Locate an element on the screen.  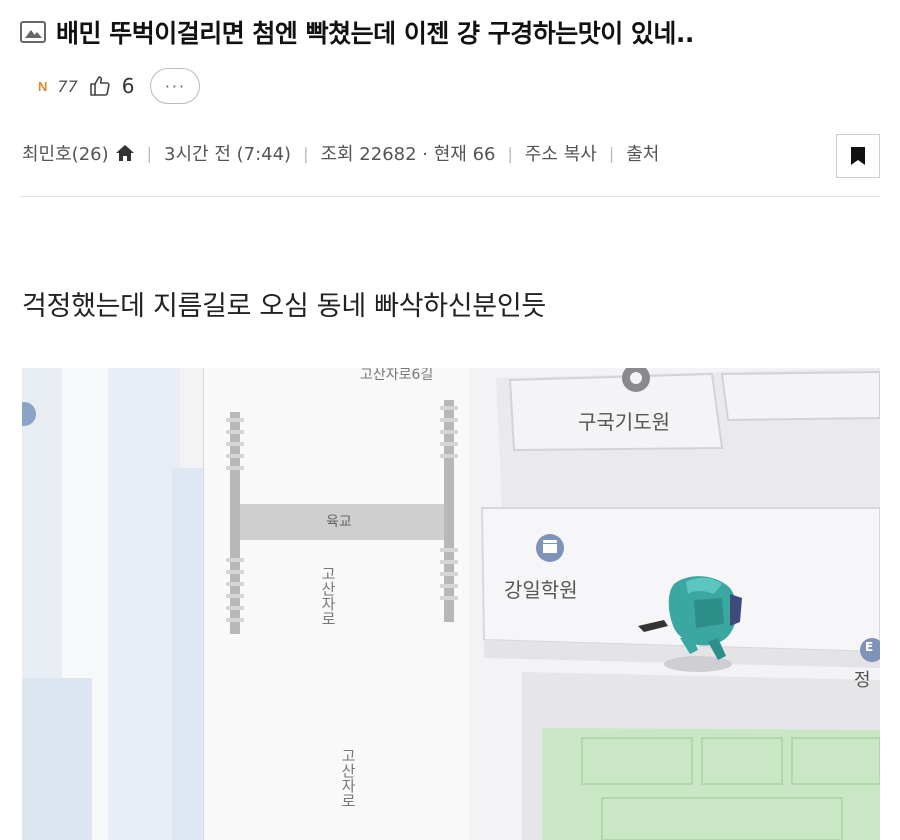
post-body-text: 걱정했는데 지름길로 오심 동네 빠삭하신분인듯 is located at coordinates (284, 306).